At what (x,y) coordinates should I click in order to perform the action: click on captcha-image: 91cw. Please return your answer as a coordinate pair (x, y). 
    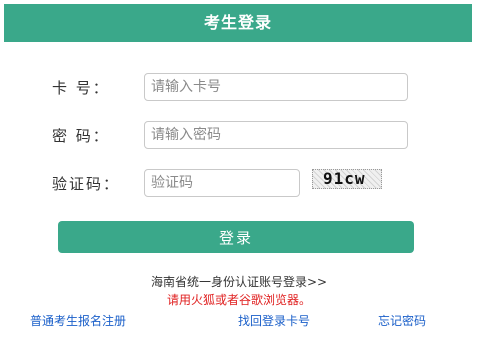
    Looking at the image, I should click on (347, 179).